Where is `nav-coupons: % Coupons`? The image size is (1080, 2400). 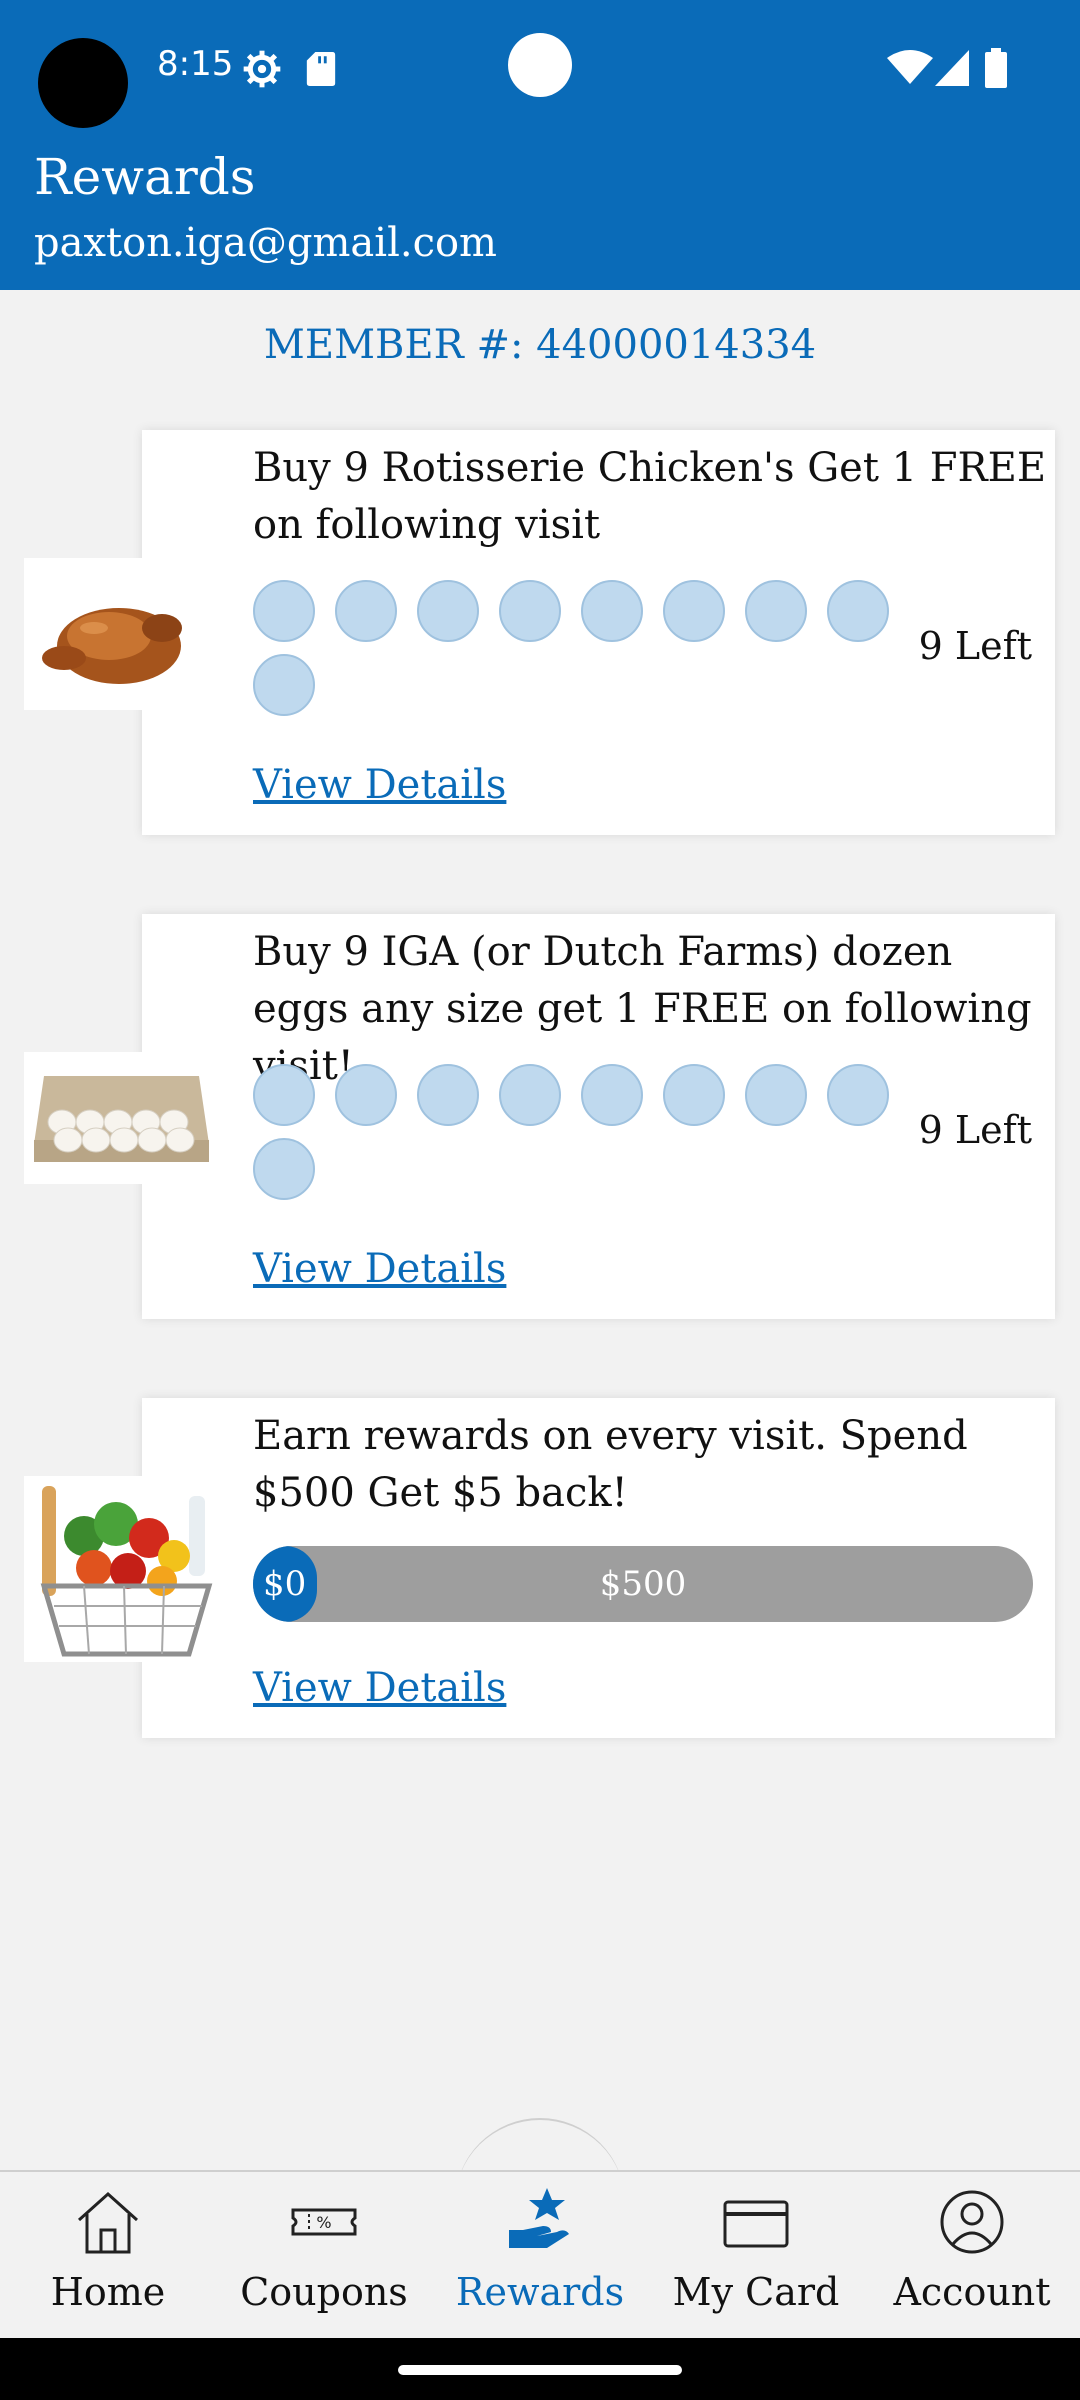 nav-coupons: % Coupons is located at coordinates (324, 2256).